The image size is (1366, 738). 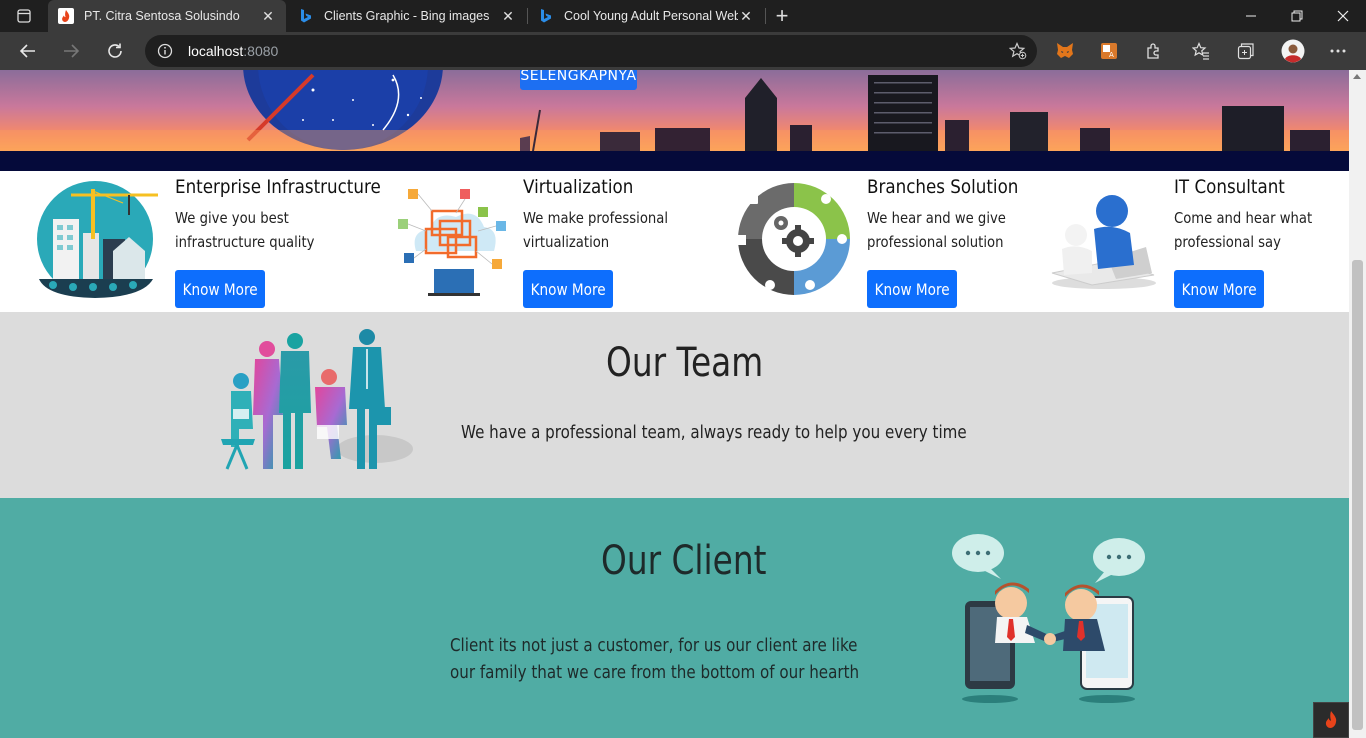 I want to click on tab-actions-icon, so click(x=24, y=16).